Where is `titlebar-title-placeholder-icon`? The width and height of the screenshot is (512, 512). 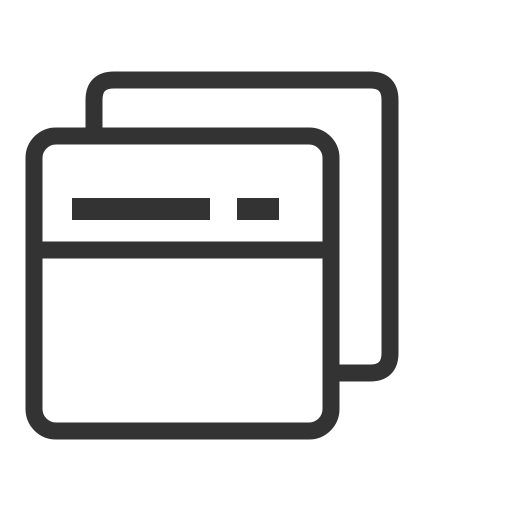 titlebar-title-placeholder-icon is located at coordinates (141, 209).